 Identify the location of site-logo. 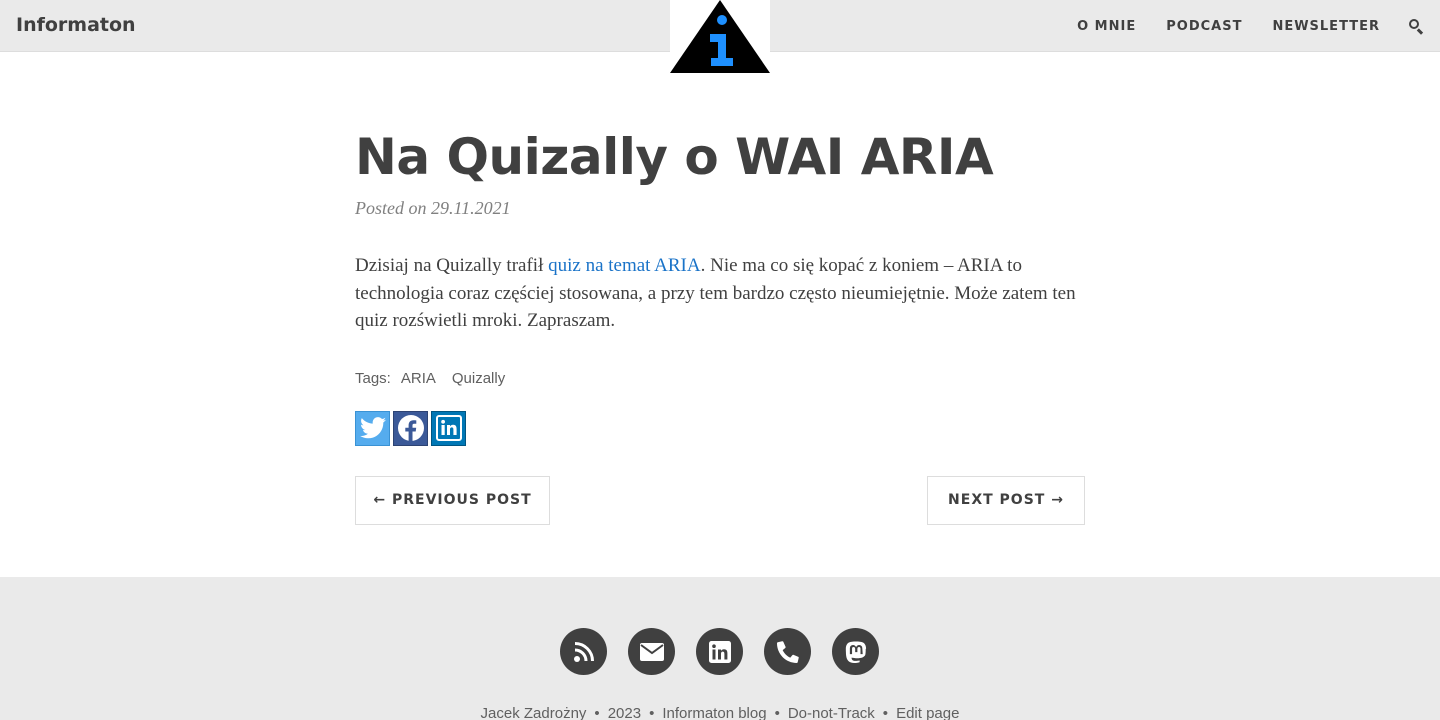
(720, 37).